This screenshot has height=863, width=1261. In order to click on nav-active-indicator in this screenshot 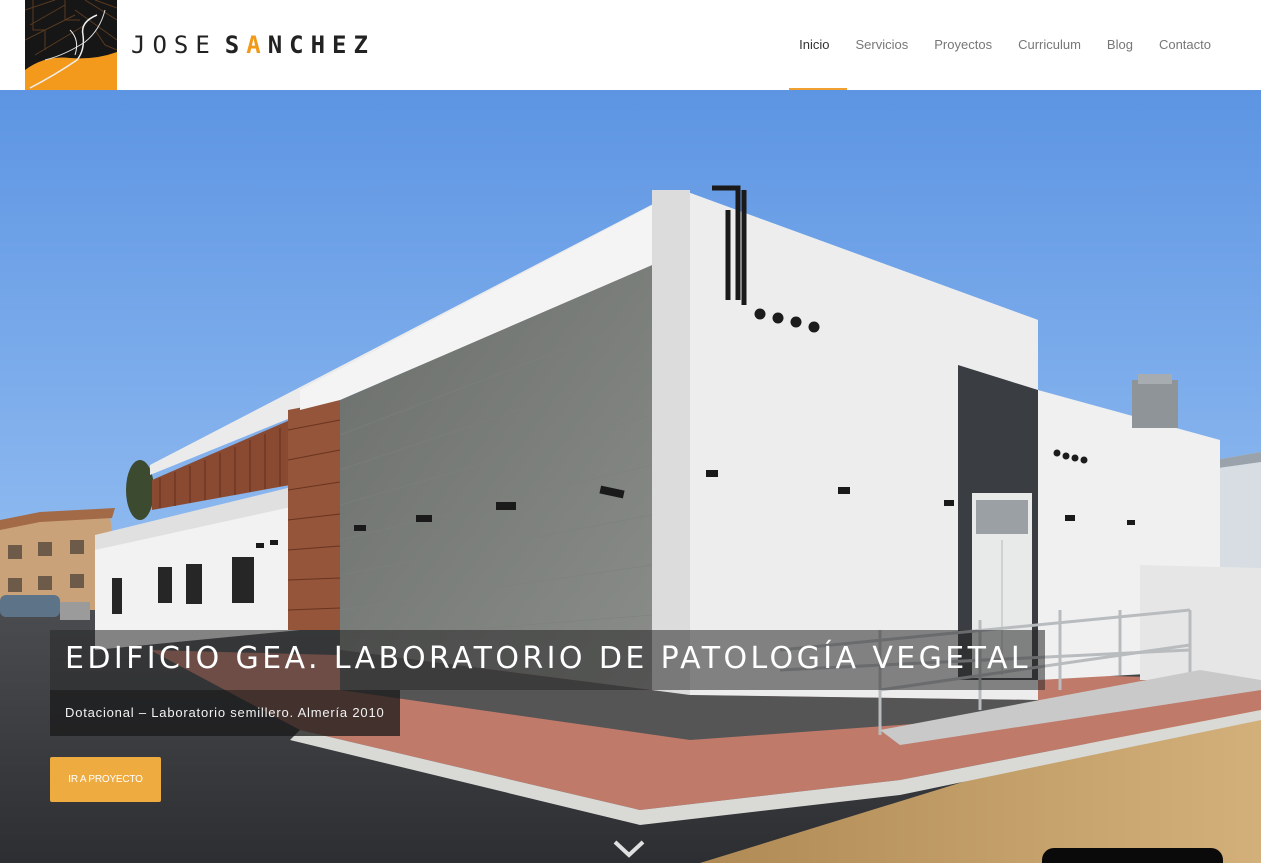, I will do `click(818, 89)`.